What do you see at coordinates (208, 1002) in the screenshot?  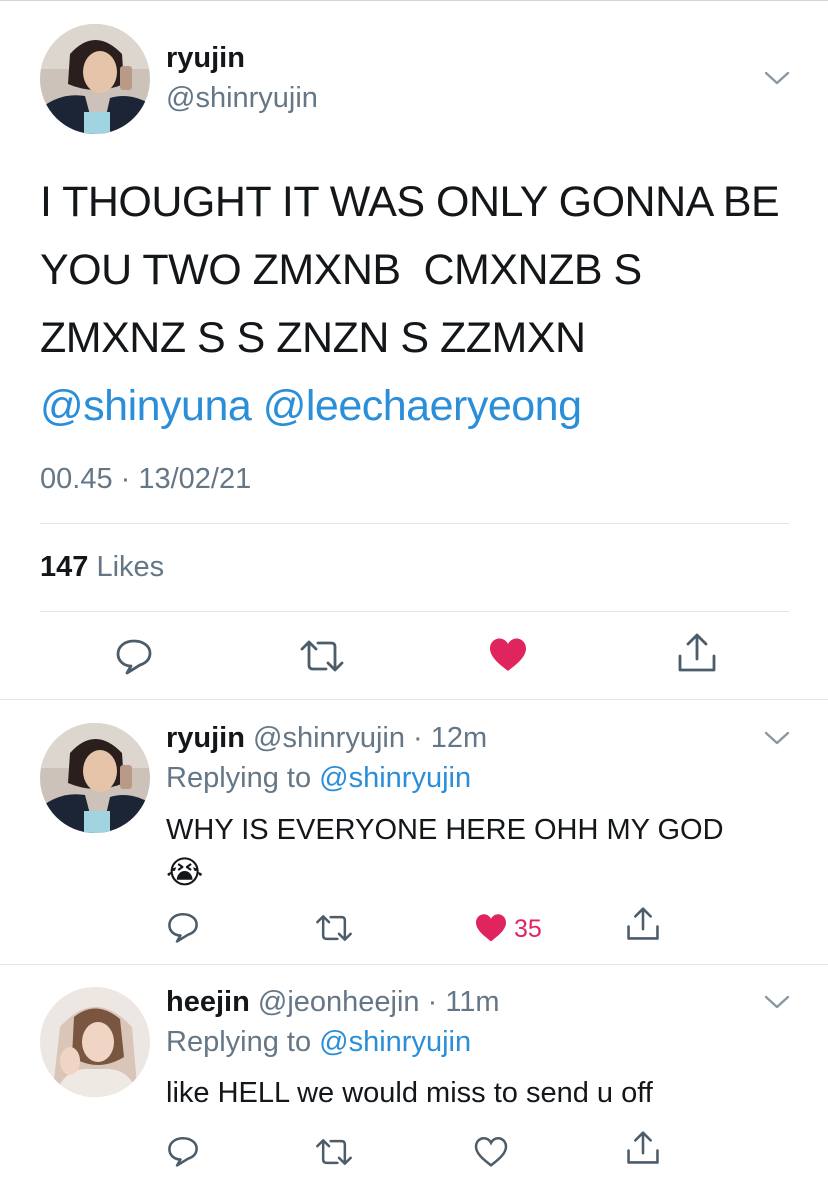 I see `reply-display-name: heejin` at bounding box center [208, 1002].